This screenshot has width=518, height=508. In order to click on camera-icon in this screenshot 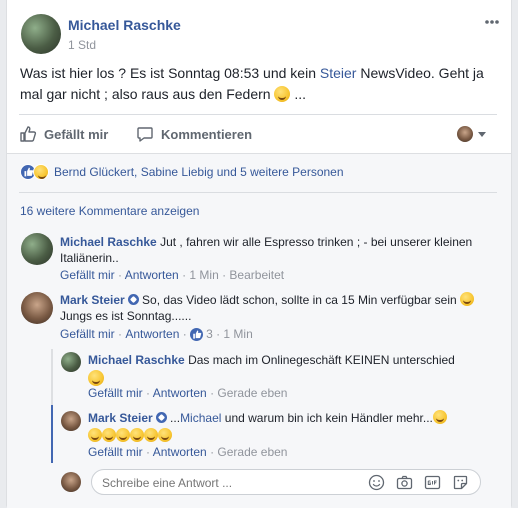, I will do `click(404, 482)`.